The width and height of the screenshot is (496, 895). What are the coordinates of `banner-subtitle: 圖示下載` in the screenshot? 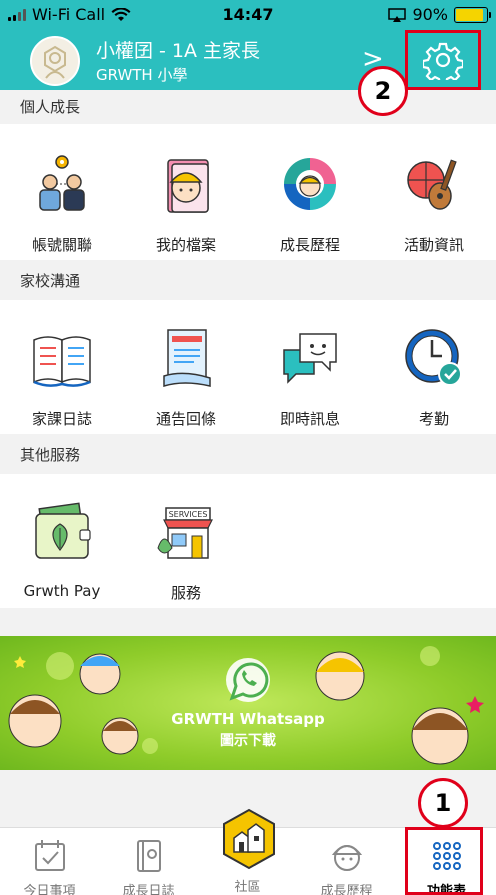 It's located at (248, 741).